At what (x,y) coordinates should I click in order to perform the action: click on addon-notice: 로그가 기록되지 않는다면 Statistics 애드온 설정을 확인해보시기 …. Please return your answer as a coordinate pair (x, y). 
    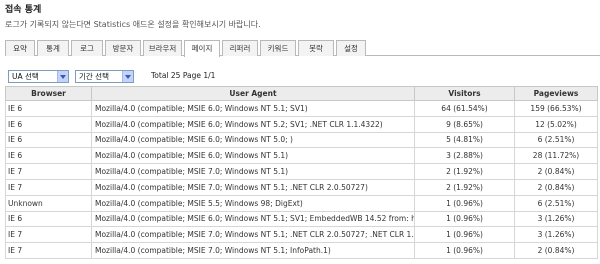
    Looking at the image, I should click on (133, 24).